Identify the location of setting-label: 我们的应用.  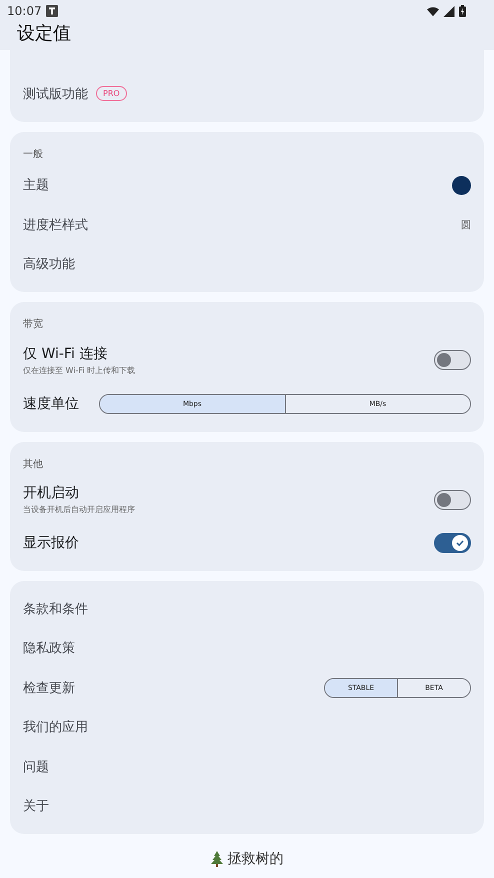
(55, 727).